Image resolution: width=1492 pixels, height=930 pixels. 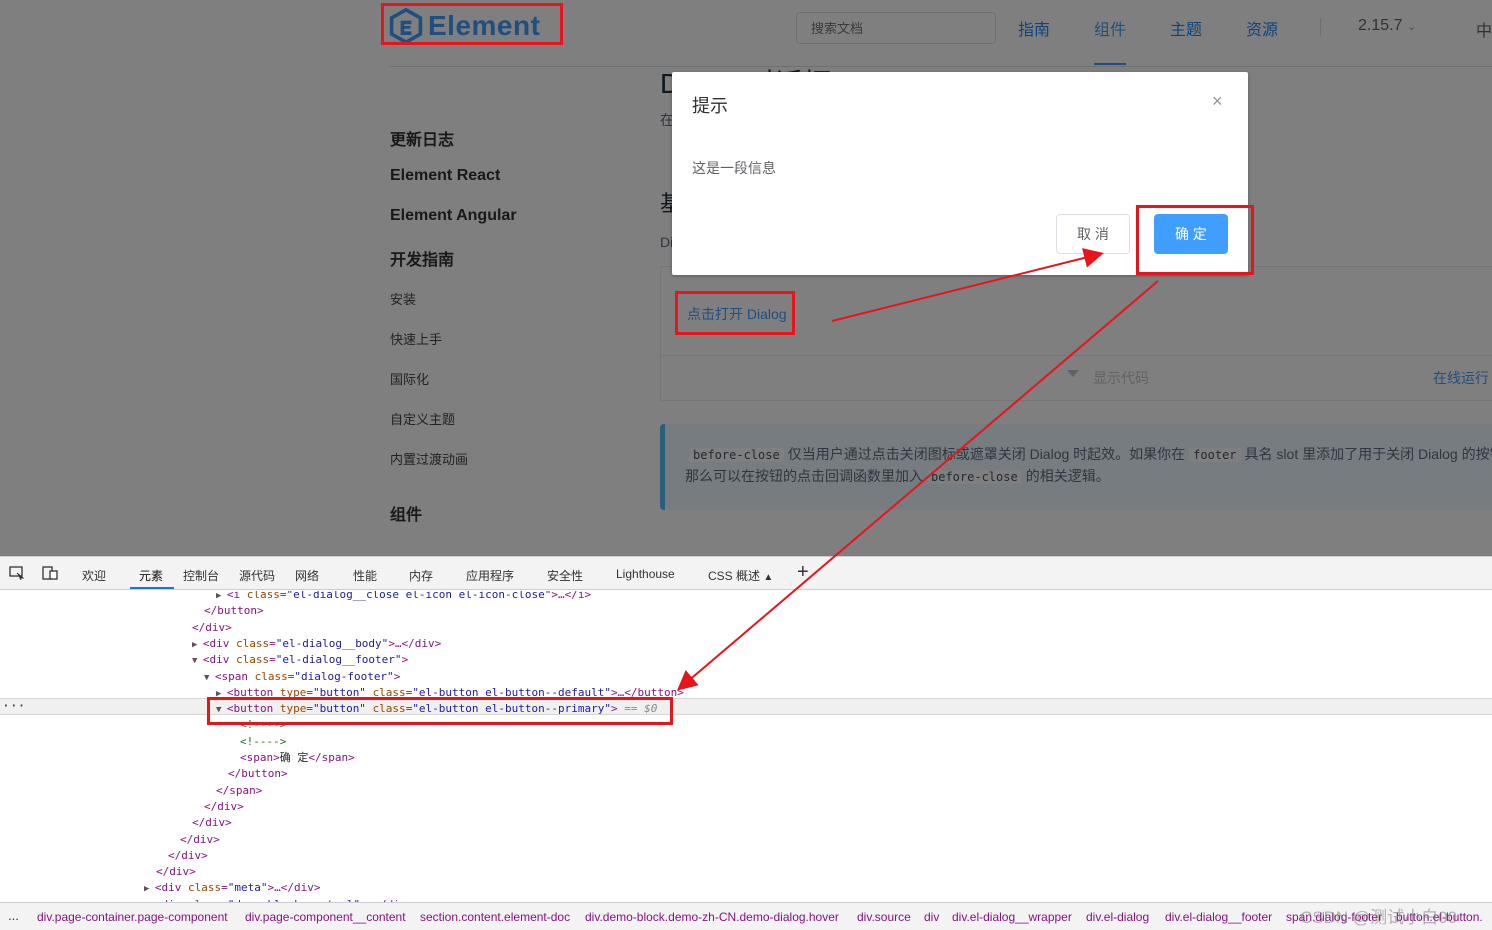 What do you see at coordinates (472, 24) in the screenshot?
I see `annotation-box-logo` at bounding box center [472, 24].